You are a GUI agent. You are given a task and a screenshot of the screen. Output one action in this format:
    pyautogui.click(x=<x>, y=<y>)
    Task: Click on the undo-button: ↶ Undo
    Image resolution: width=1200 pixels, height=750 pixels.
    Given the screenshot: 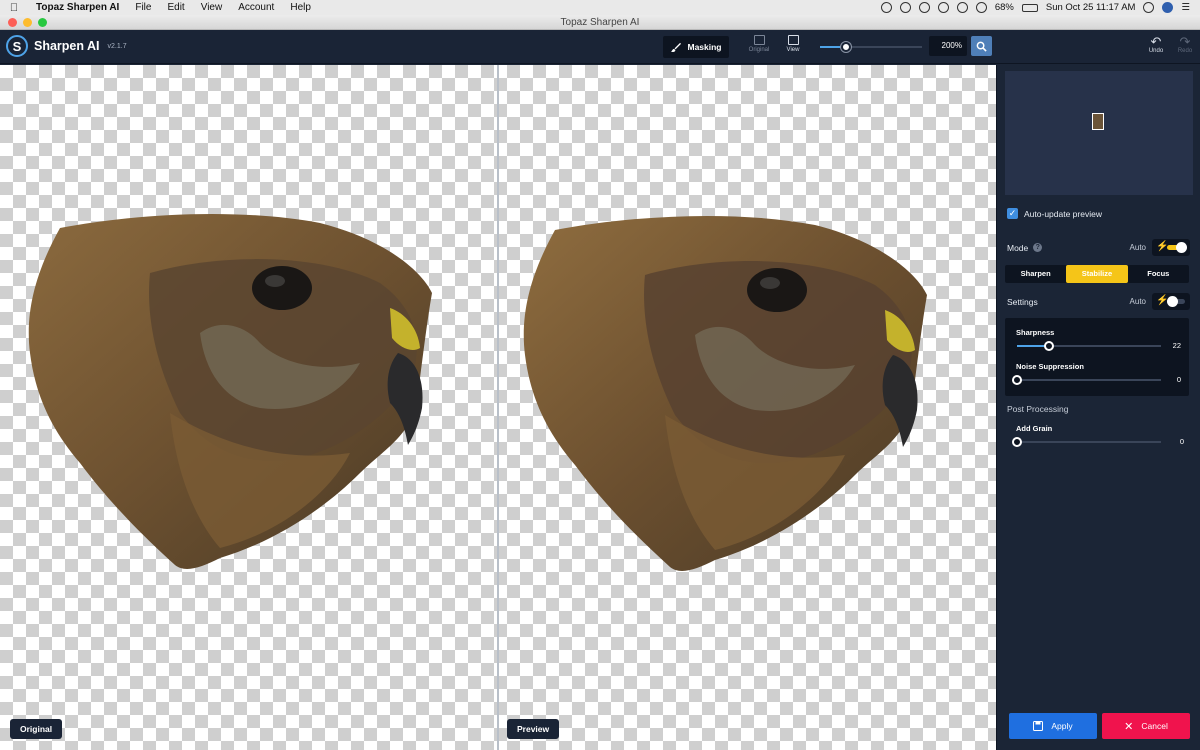 What is the action you would take?
    pyautogui.click(x=1156, y=44)
    